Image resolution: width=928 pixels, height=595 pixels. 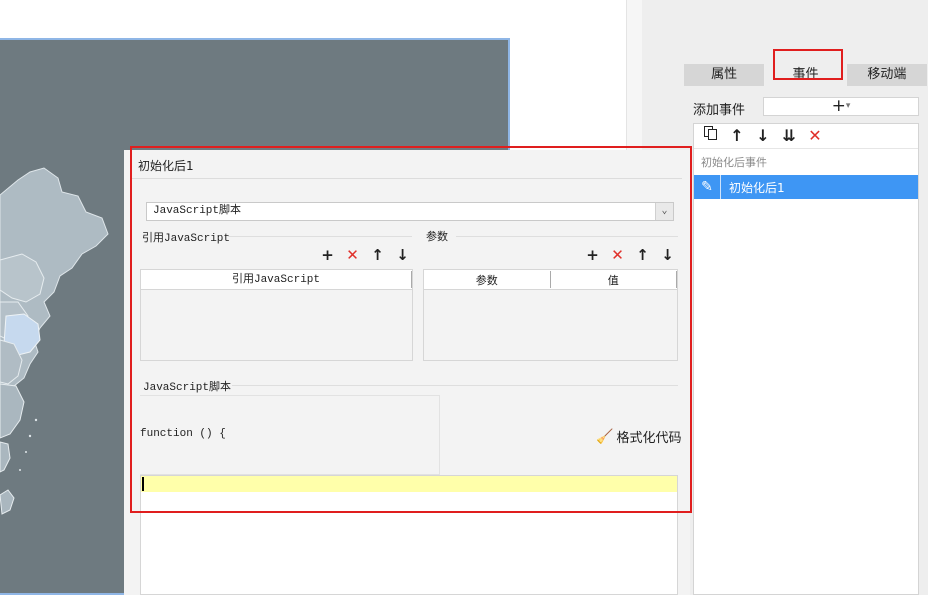 I want to click on event-group-label: 初始化后事件, so click(x=734, y=162).